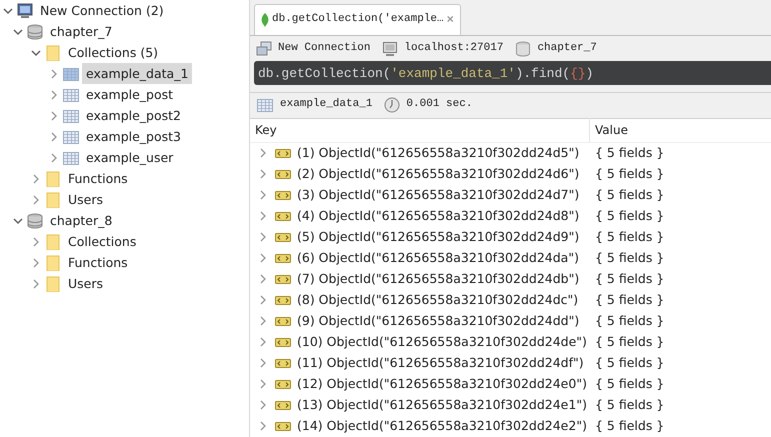  What do you see at coordinates (442, 384) in the screenshot?
I see `table-cell-text: (12) ObjectId("612656558a3210f302dd24e0")` at bounding box center [442, 384].